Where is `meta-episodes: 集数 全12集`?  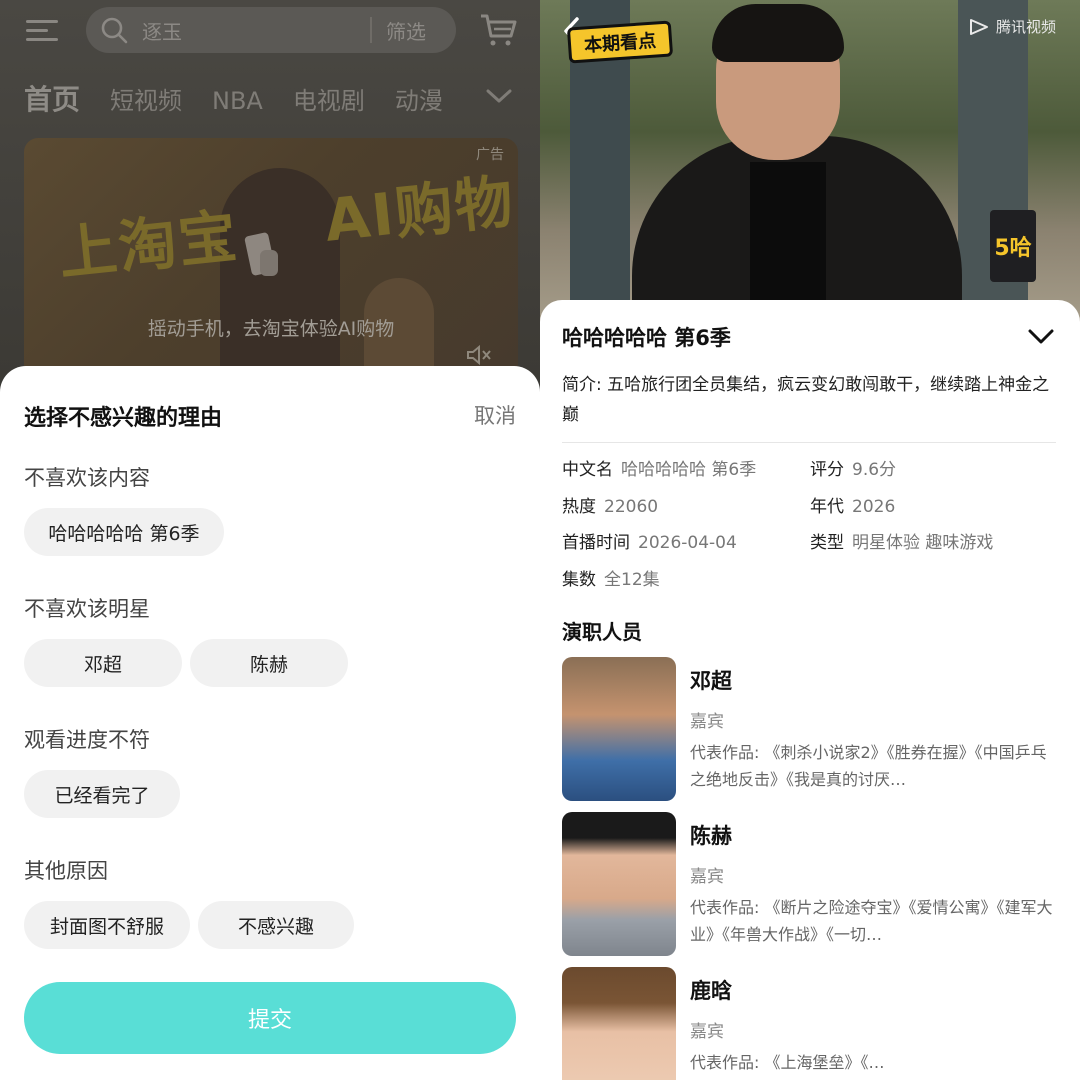 meta-episodes: 集数 全12集 is located at coordinates (611, 577).